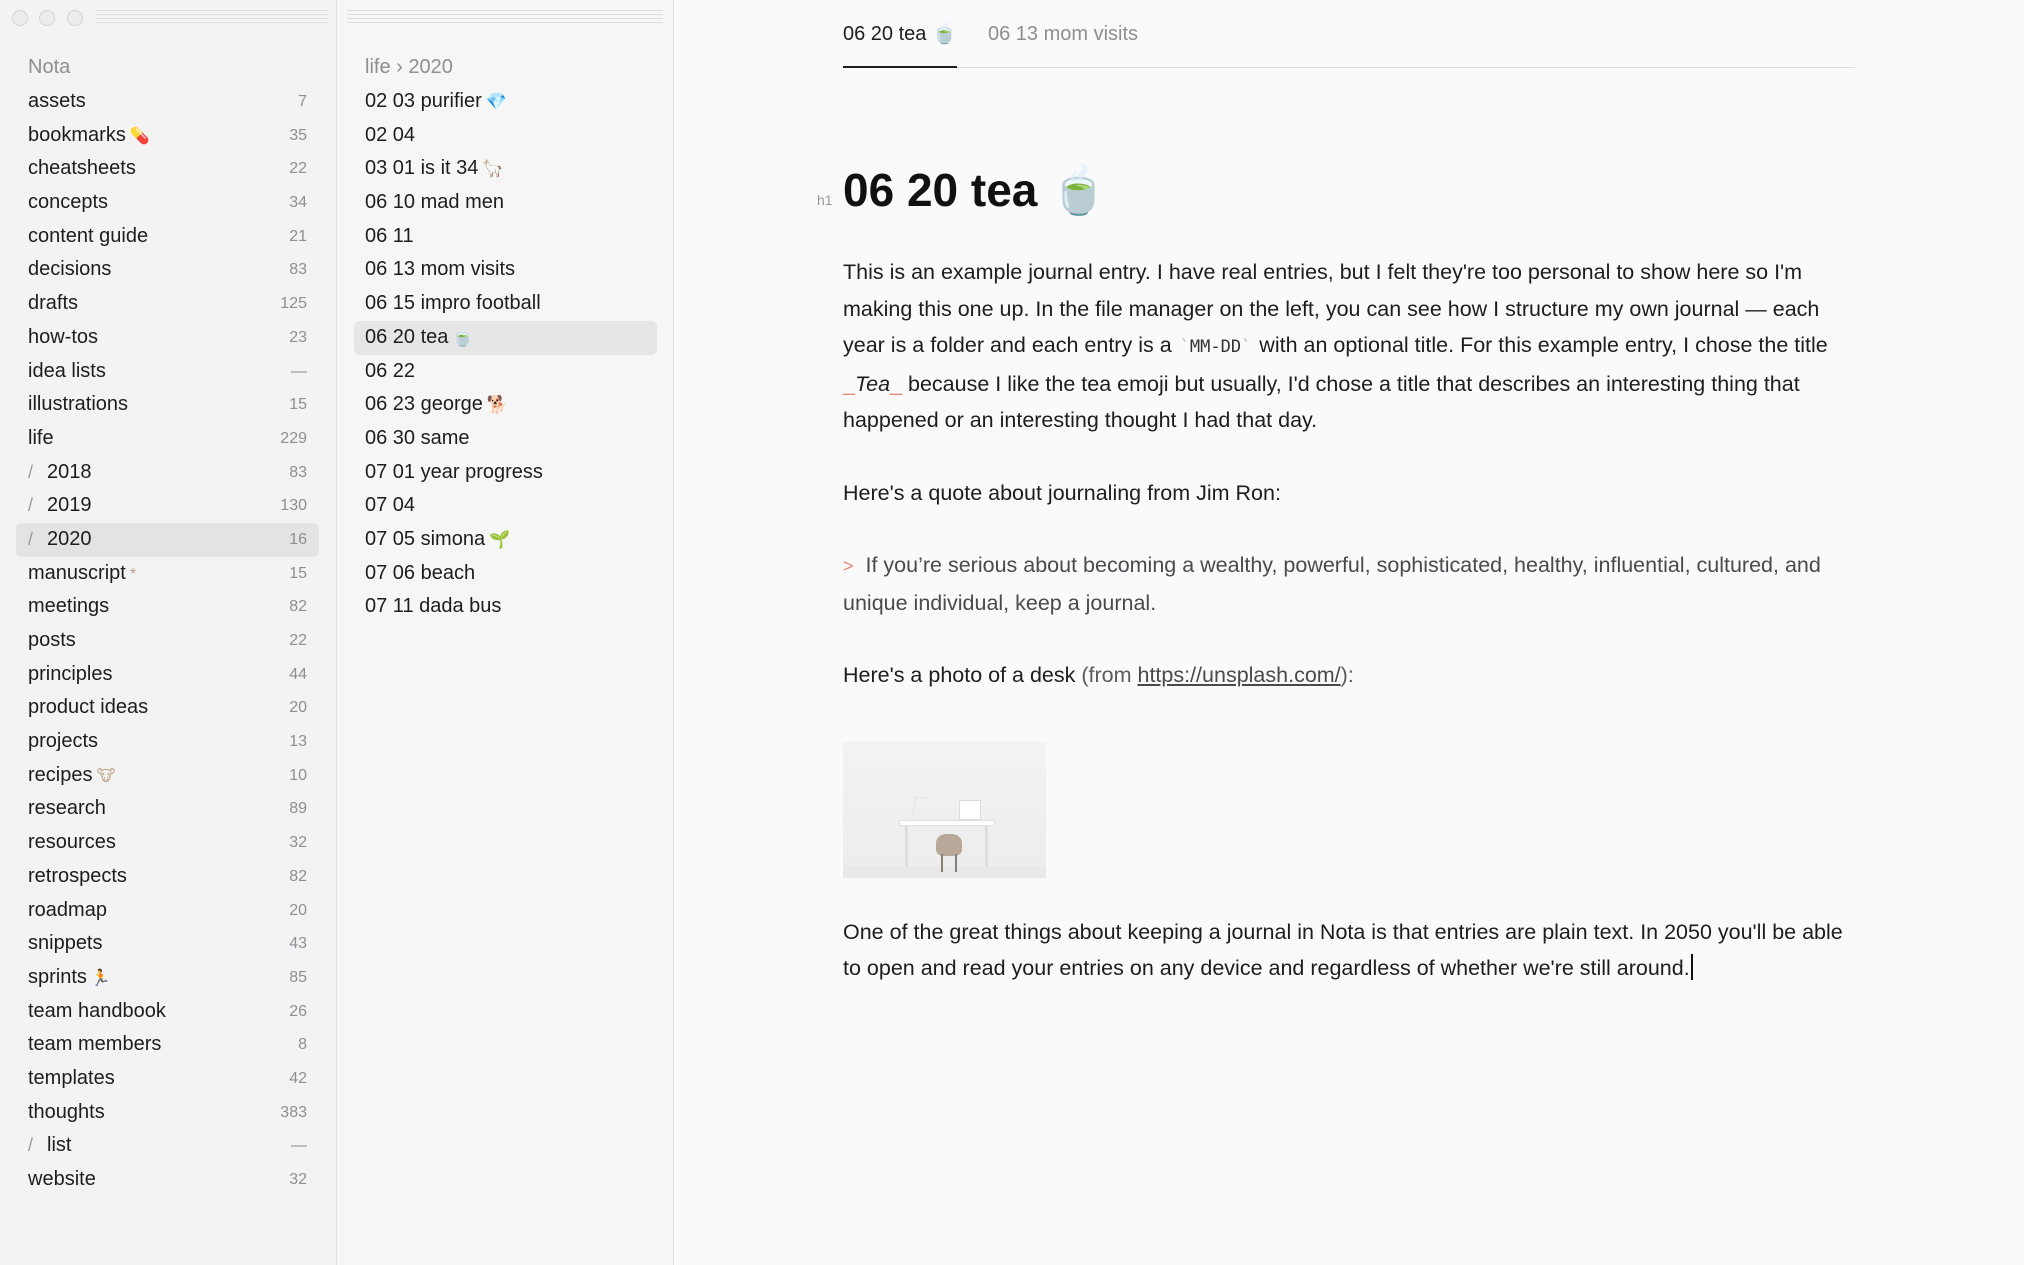 This screenshot has width=2024, height=1265. I want to click on sidebar-item-cheatsheets: cheatsheets 22, so click(167, 169).